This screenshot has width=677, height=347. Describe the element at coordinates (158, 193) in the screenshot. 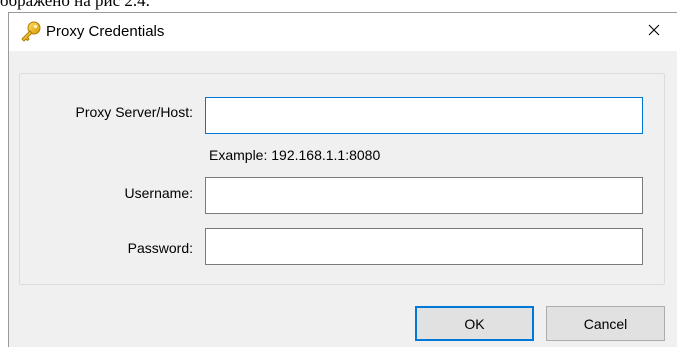

I see `username-label: Username:` at that location.